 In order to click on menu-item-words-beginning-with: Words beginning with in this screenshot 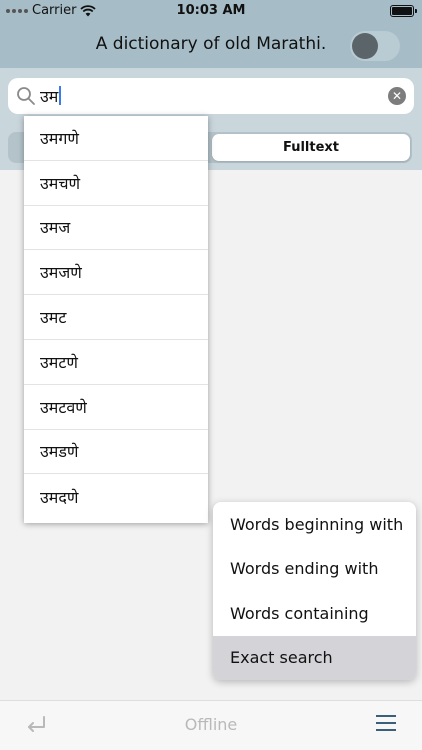, I will do `click(314, 524)`.